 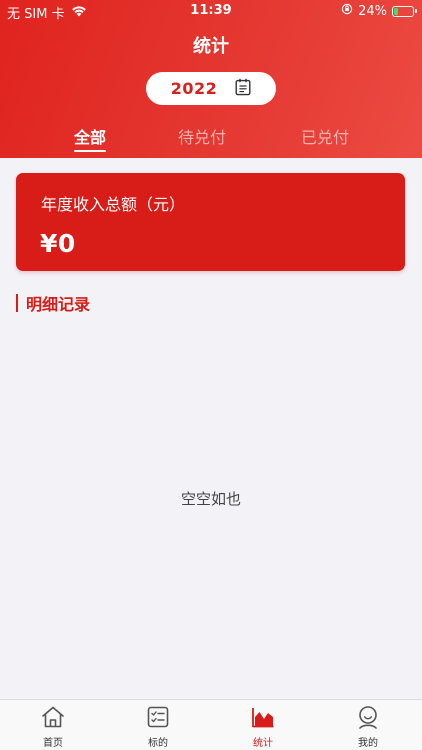 What do you see at coordinates (396, 11) in the screenshot?
I see `battery-fill` at bounding box center [396, 11].